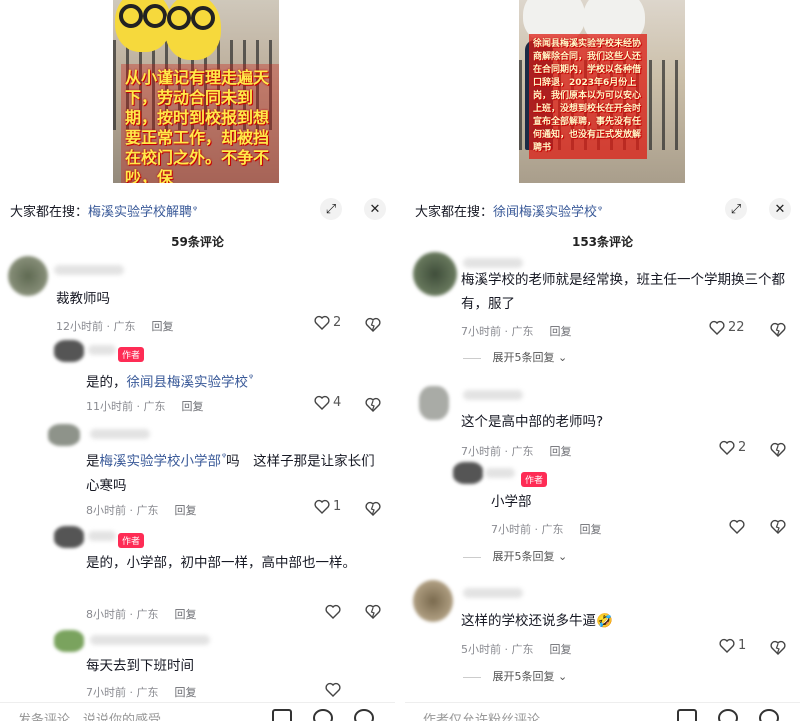  What do you see at coordinates (481, 715) in the screenshot?
I see `comment-input: 作者仅允许粉丝评论` at bounding box center [481, 715].